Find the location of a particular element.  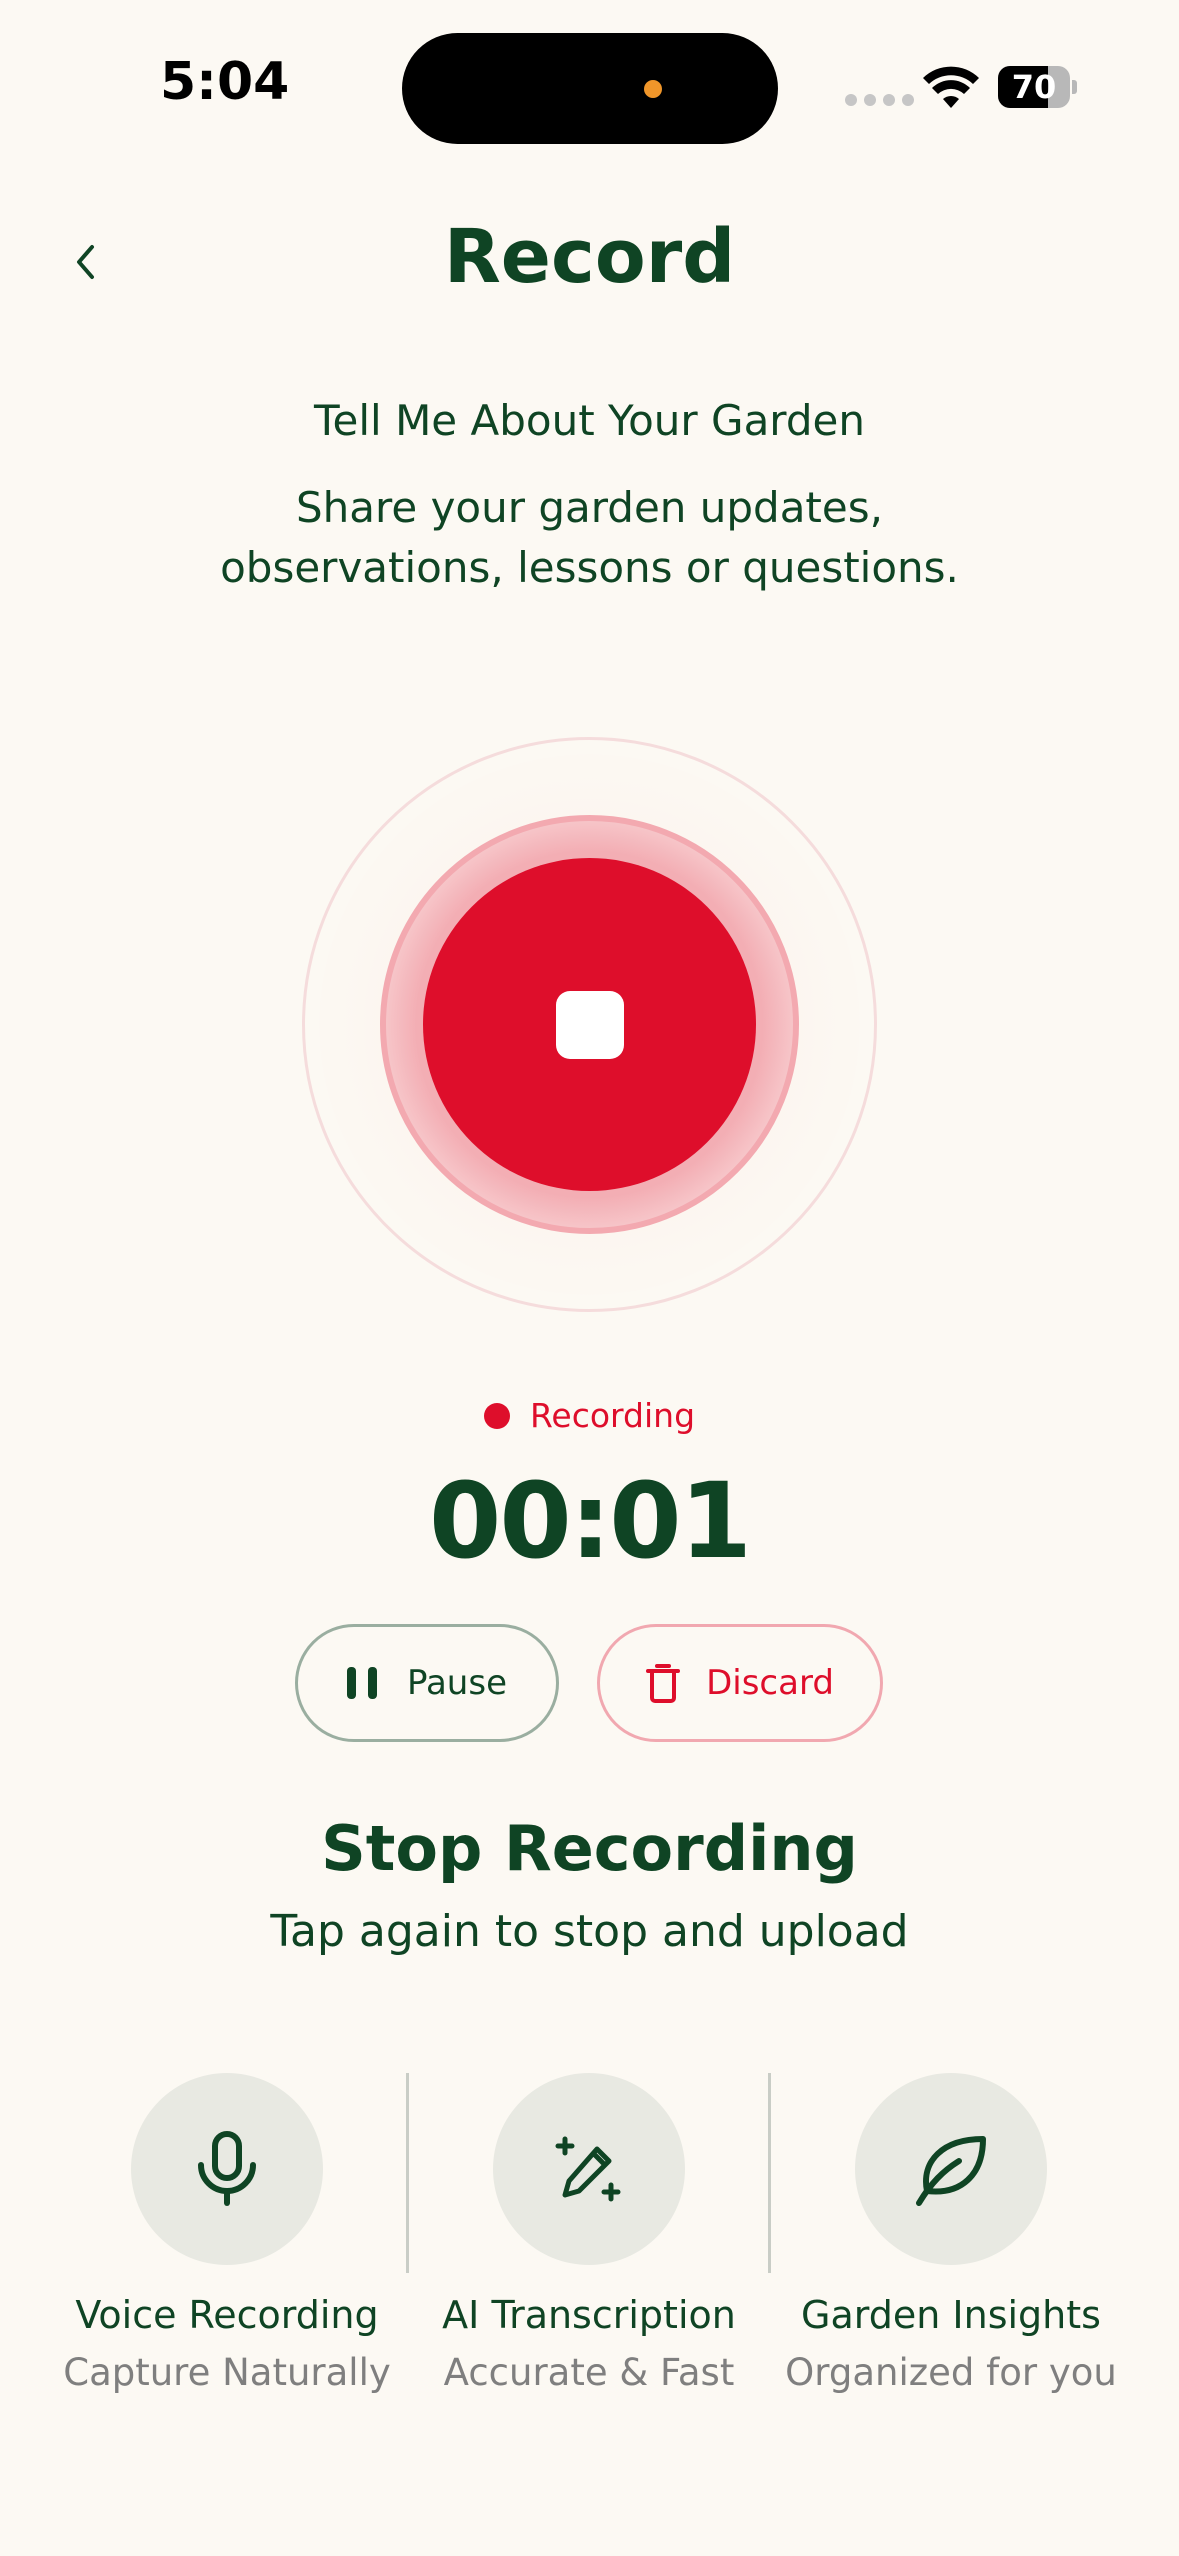

feature-voice-recording: Voice Recording Capture Naturally is located at coordinates (227, 2233).